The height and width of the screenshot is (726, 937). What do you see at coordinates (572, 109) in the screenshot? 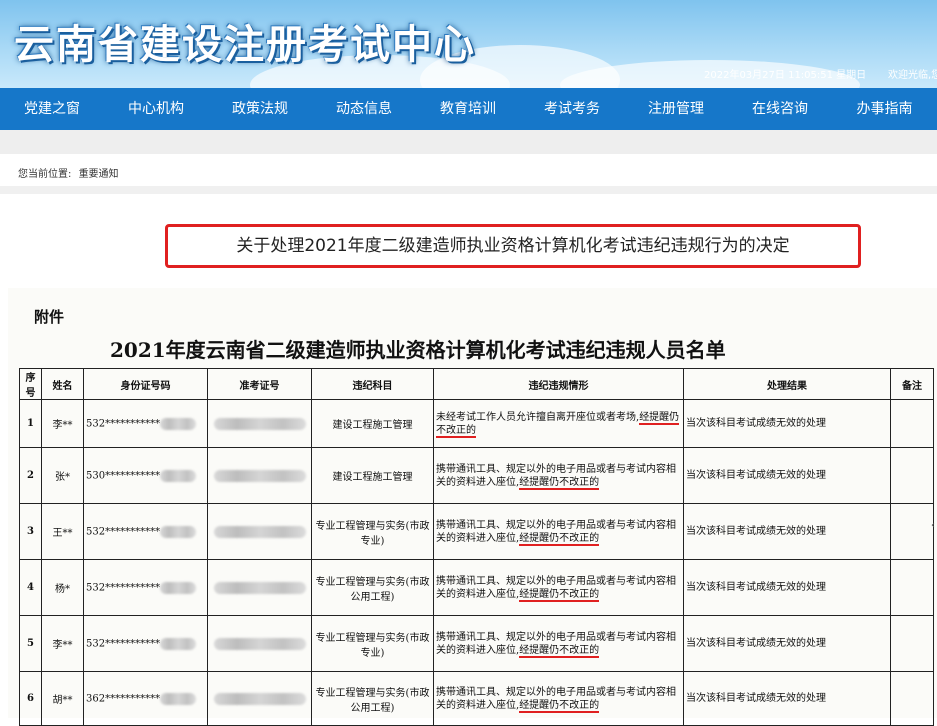
I see `nav-item-exams: 考试考务` at bounding box center [572, 109].